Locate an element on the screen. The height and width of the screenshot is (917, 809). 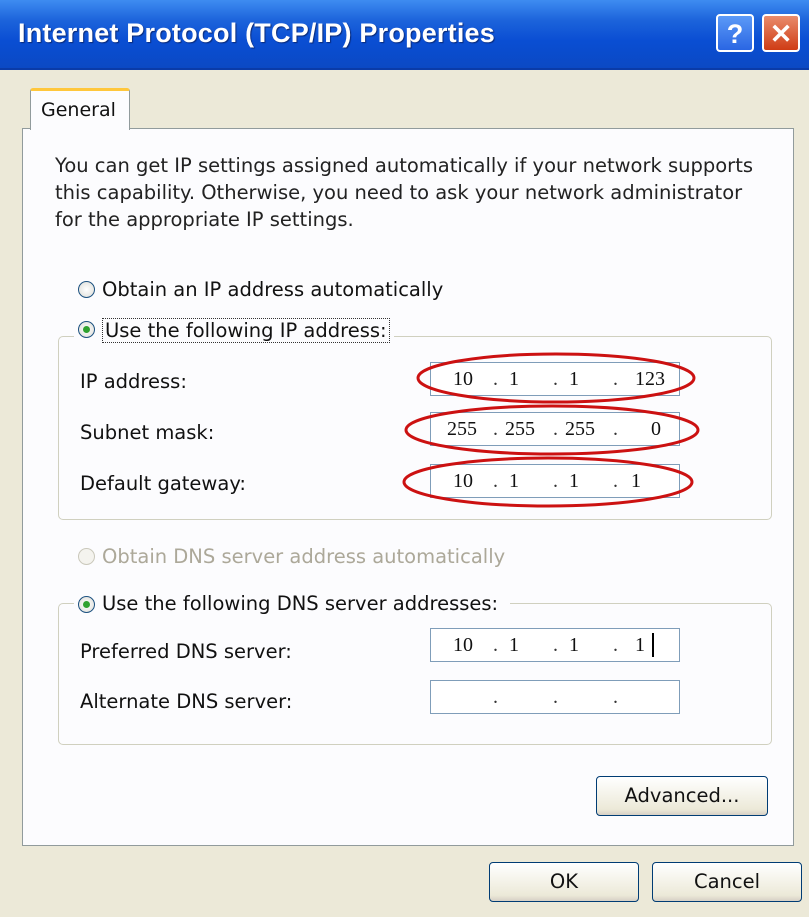
use-ip-radio is located at coordinates (86, 329).